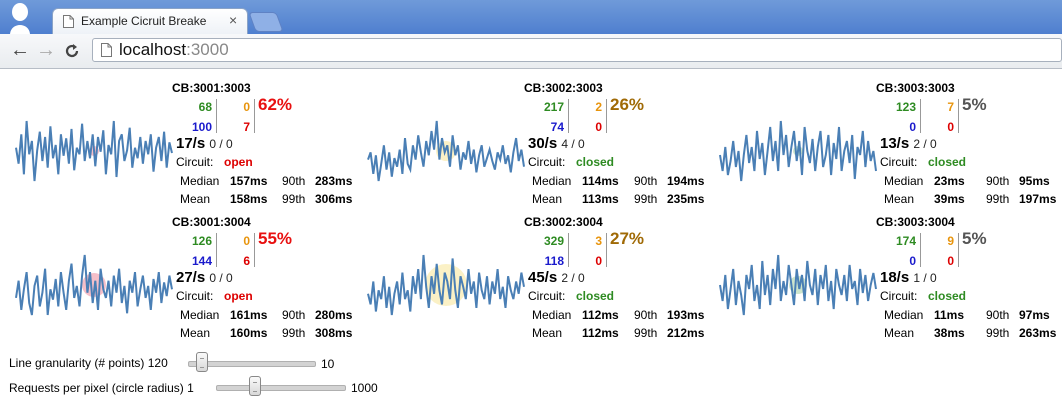  Describe the element at coordinates (600, 315) in the screenshot. I see `median-value: 112ms` at that location.